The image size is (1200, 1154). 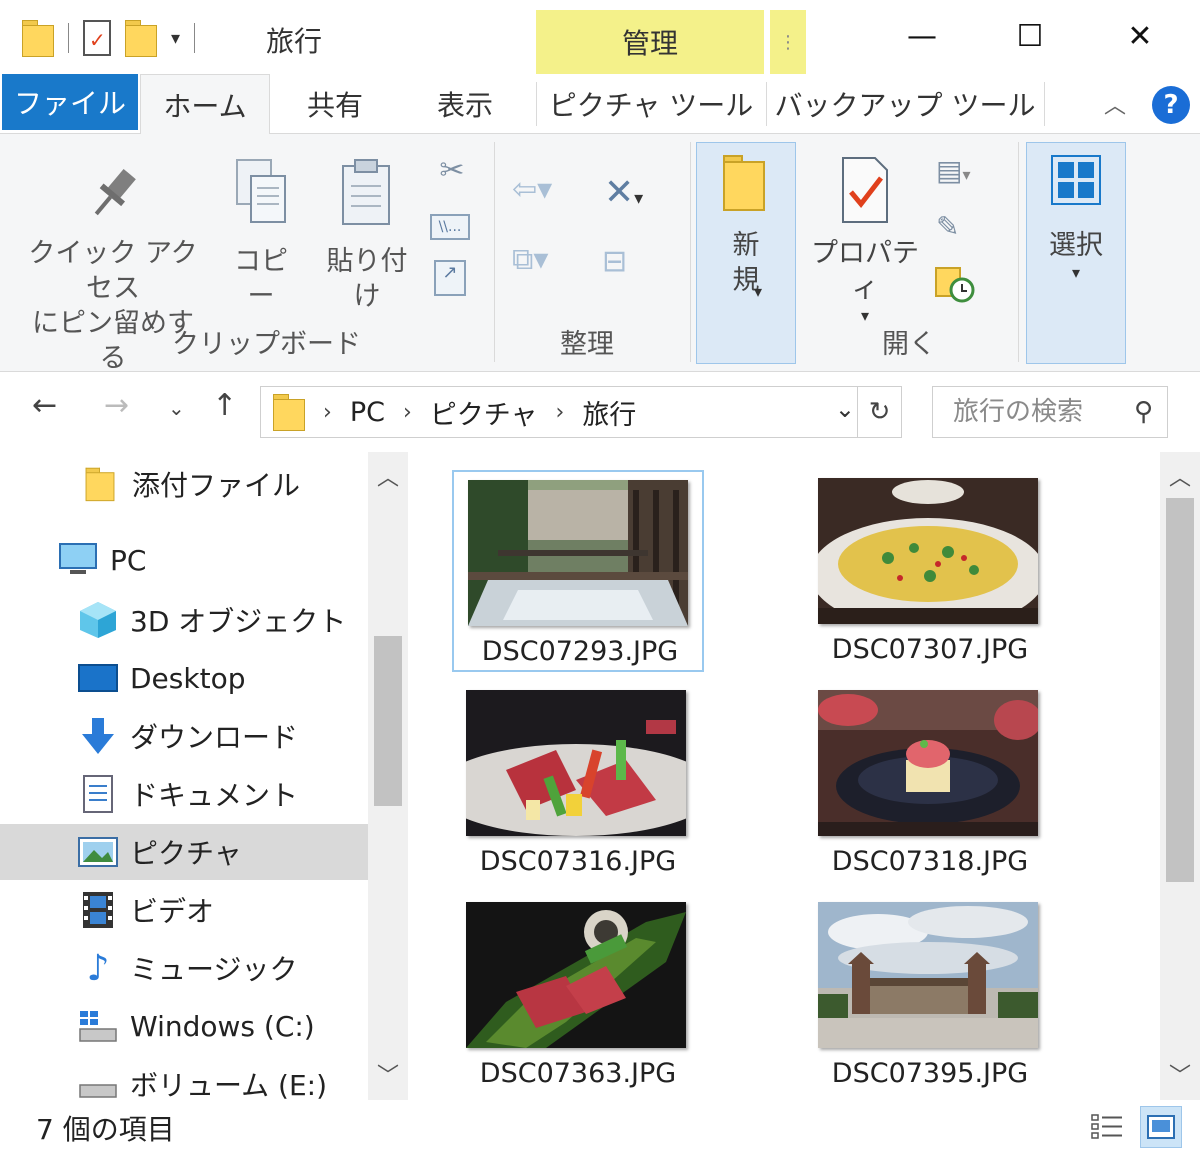 I want to click on maximize-button: ☐, so click(x=1030, y=36).